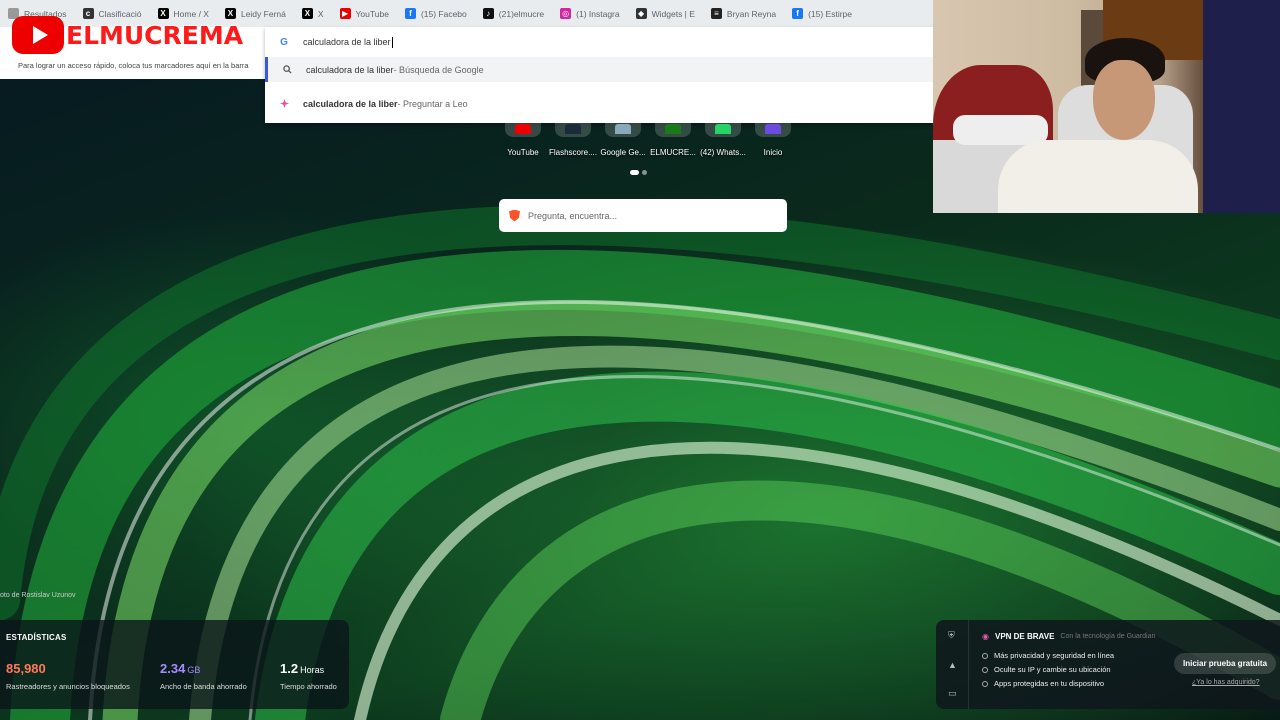 The height and width of the screenshot is (720, 1280). Describe the element at coordinates (985, 636) in the screenshot. I see `vpn-logo-icon: ◉` at that location.